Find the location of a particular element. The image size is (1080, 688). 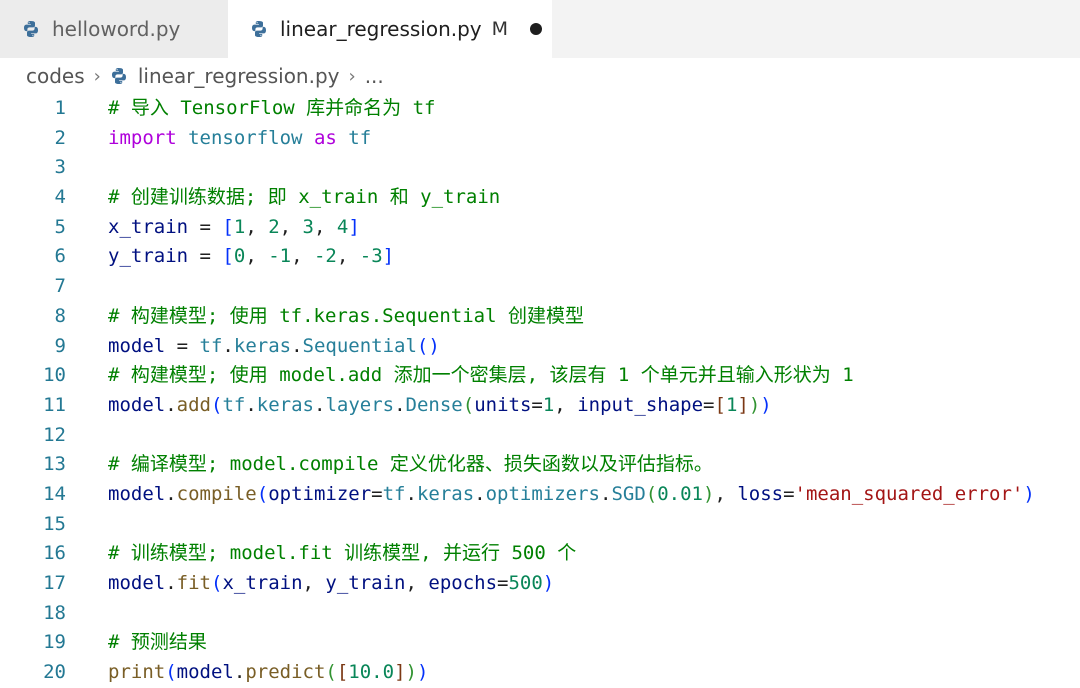

code-token: 0.01 is located at coordinates (680, 493).